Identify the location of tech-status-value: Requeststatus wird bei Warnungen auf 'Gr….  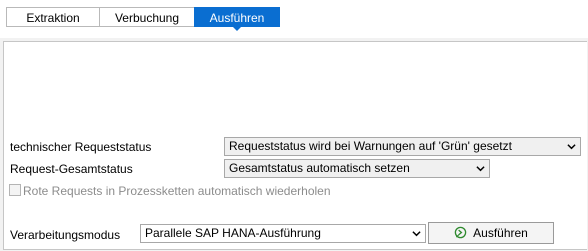
(370, 146).